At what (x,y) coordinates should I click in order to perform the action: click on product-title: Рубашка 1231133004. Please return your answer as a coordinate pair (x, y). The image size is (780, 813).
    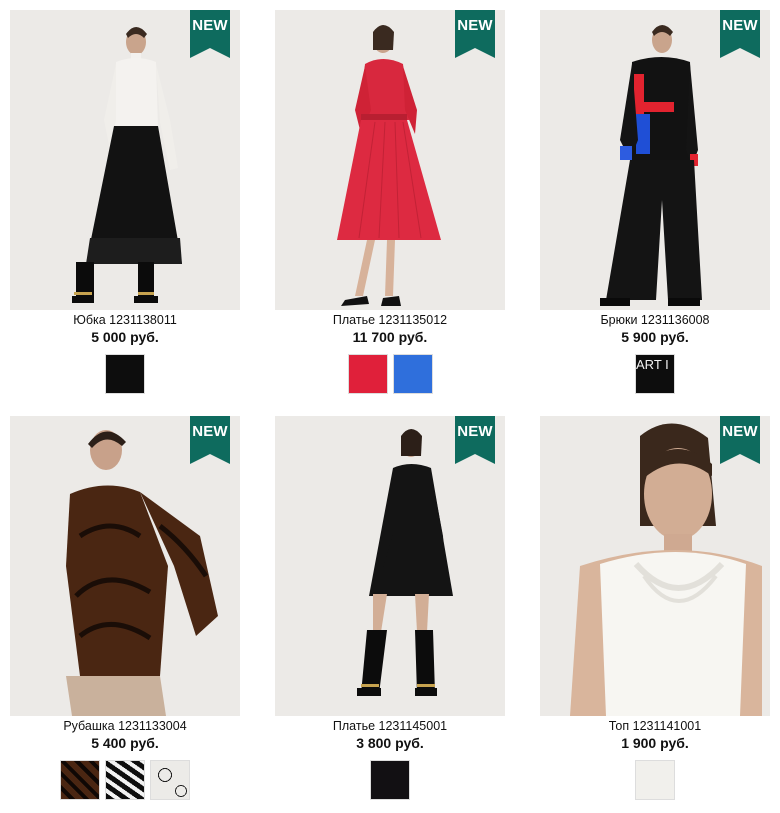
    Looking at the image, I should click on (125, 726).